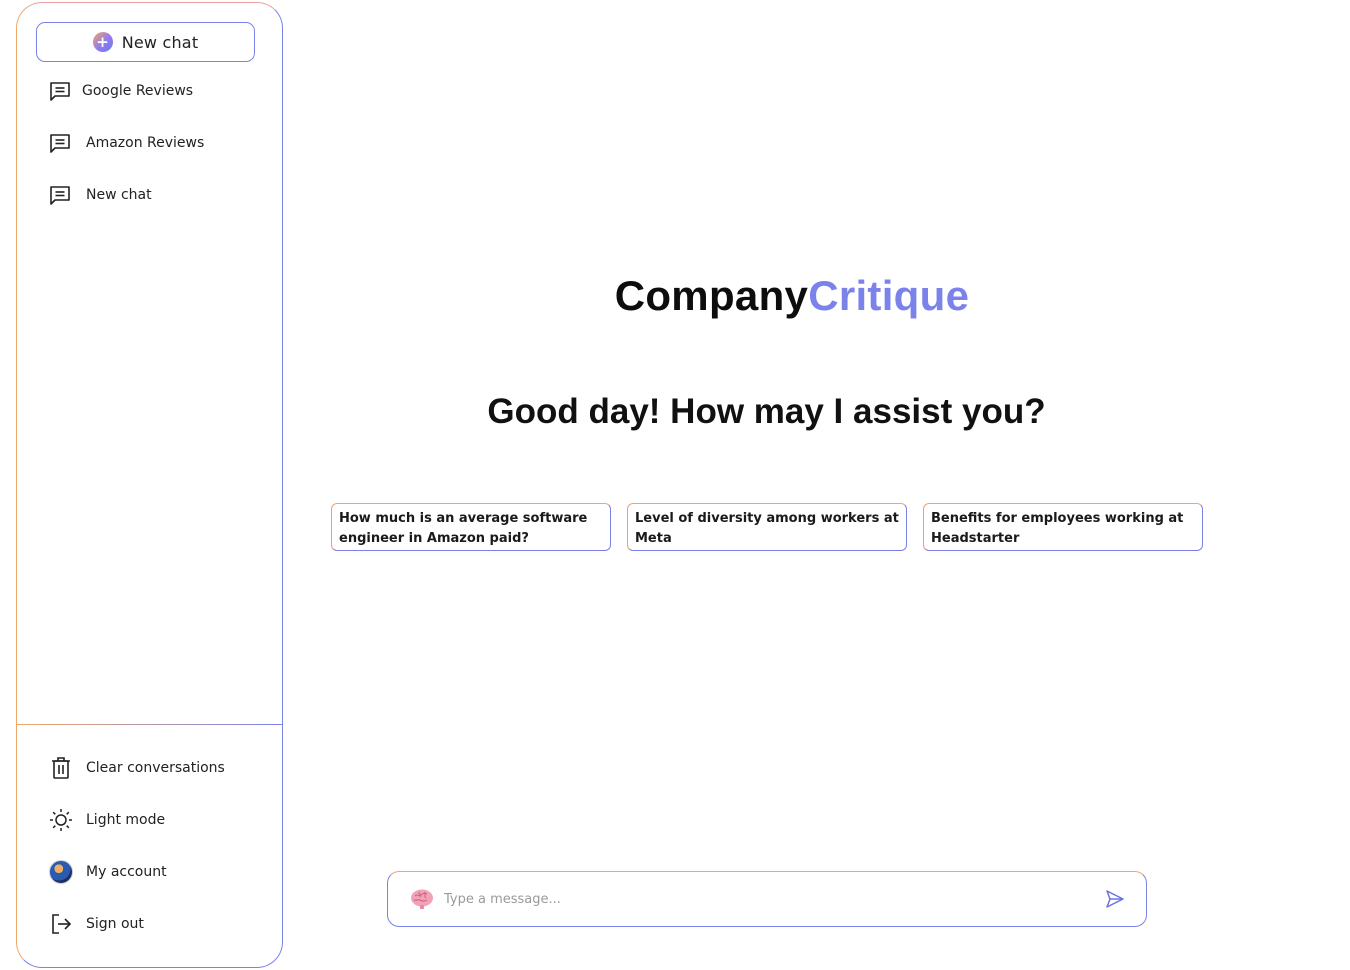  I want to click on message-input, so click(769, 899).